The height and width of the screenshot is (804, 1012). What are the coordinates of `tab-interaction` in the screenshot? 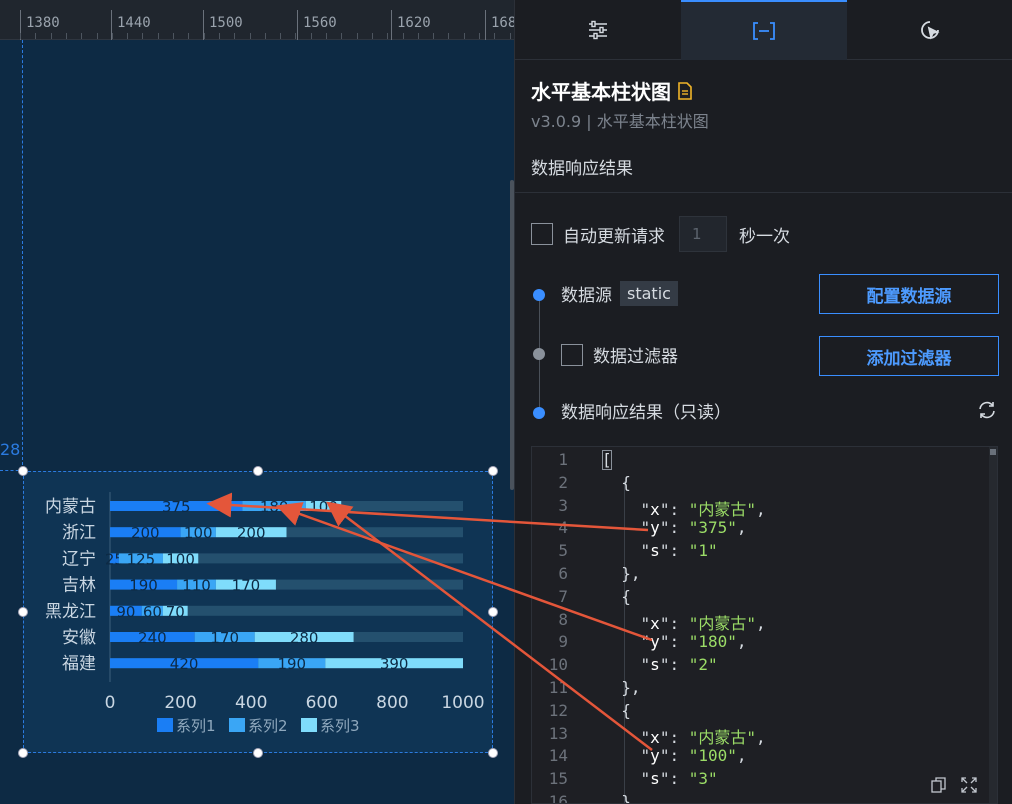 It's located at (929, 30).